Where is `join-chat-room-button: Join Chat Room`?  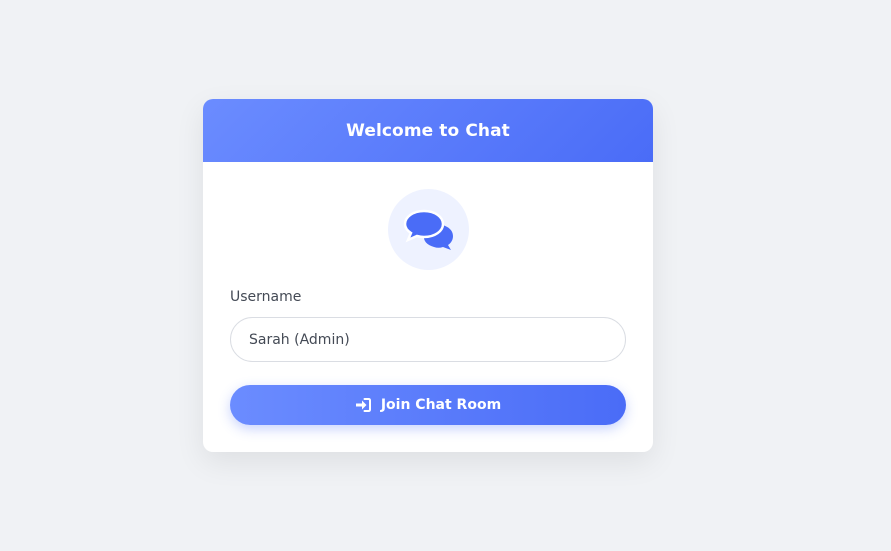 join-chat-room-button: Join Chat Room is located at coordinates (428, 405).